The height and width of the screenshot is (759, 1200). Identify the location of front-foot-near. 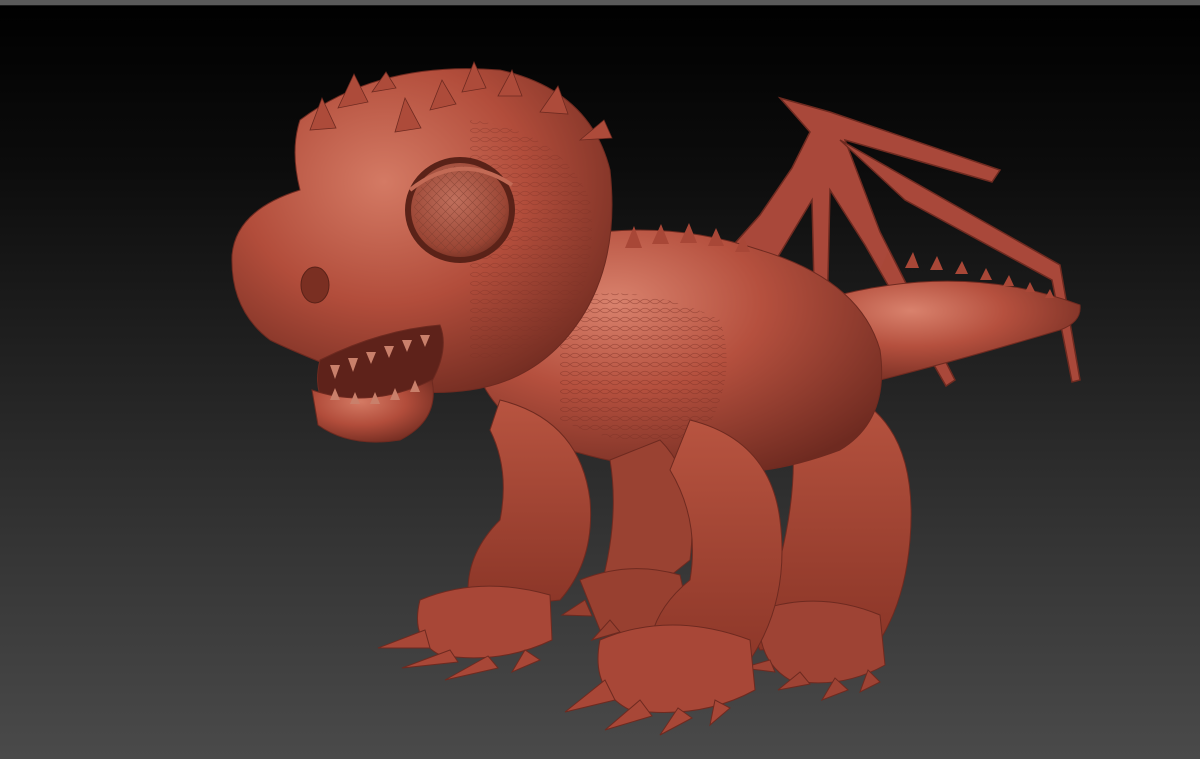
(660, 680).